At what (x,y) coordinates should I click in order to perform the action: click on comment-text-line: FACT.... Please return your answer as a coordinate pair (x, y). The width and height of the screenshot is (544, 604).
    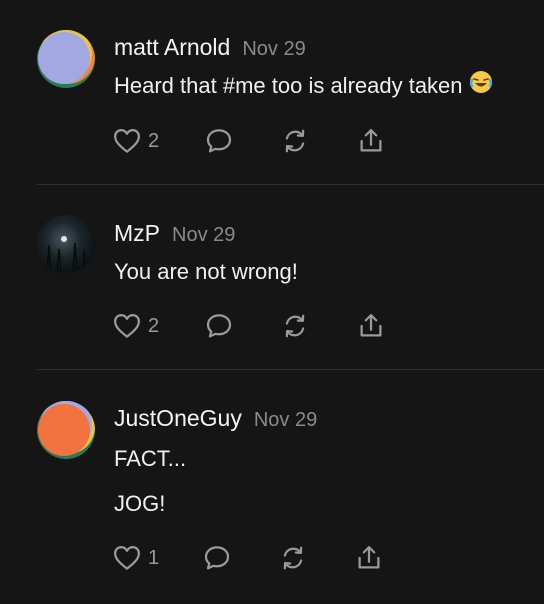
    Looking at the image, I should click on (150, 458).